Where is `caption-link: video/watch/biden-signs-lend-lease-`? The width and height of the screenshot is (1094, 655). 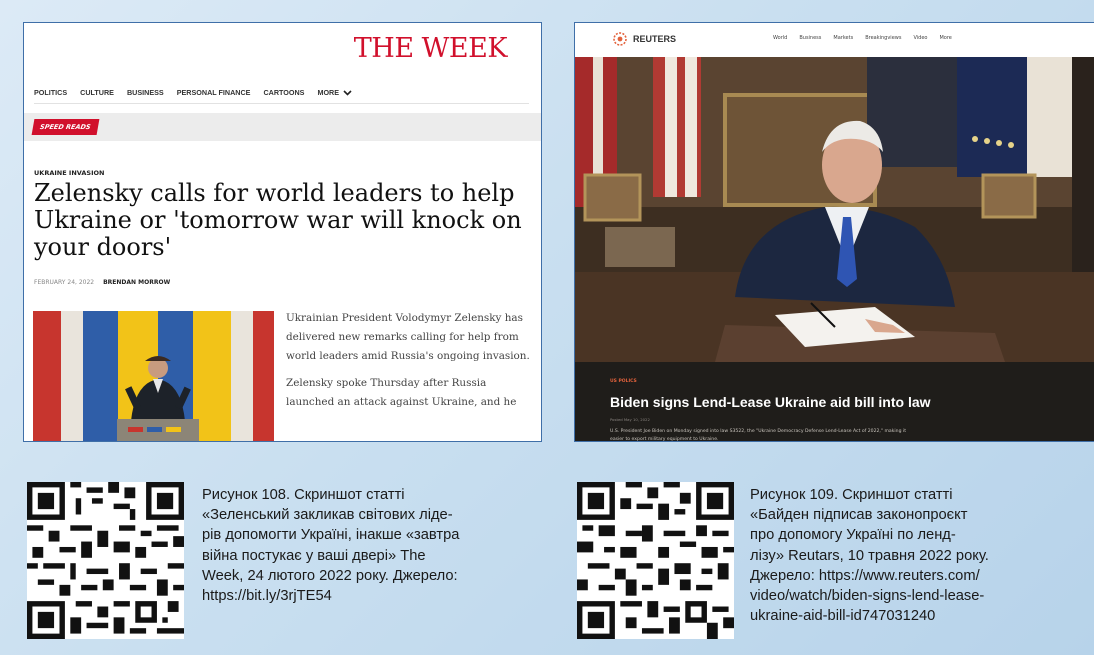 caption-link: video/watch/biden-signs-lend-lease- is located at coordinates (922, 596).